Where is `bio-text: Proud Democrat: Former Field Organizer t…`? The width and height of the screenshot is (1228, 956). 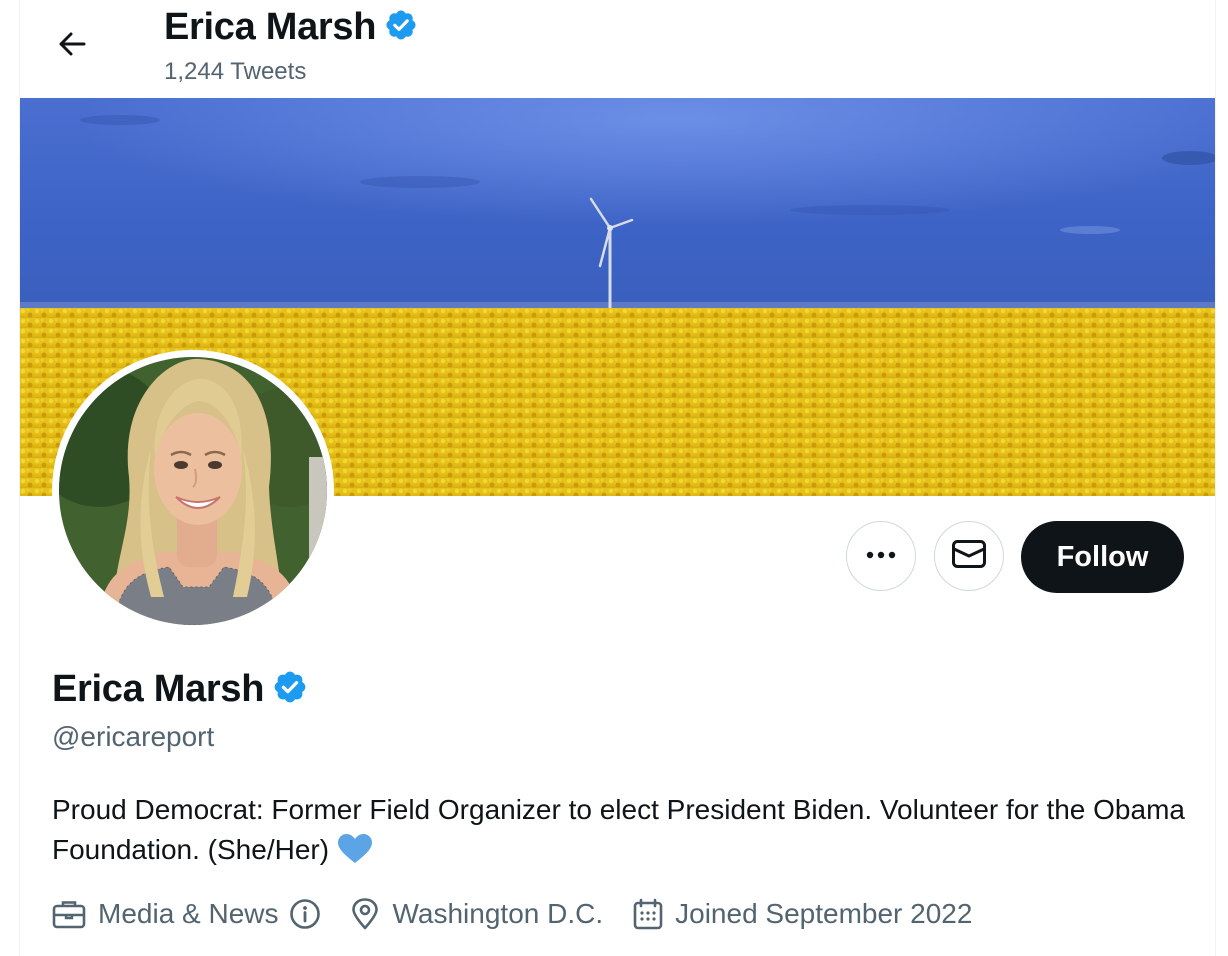
bio-text: Proud Democrat: Former Field Organizer t… is located at coordinates (618, 829).